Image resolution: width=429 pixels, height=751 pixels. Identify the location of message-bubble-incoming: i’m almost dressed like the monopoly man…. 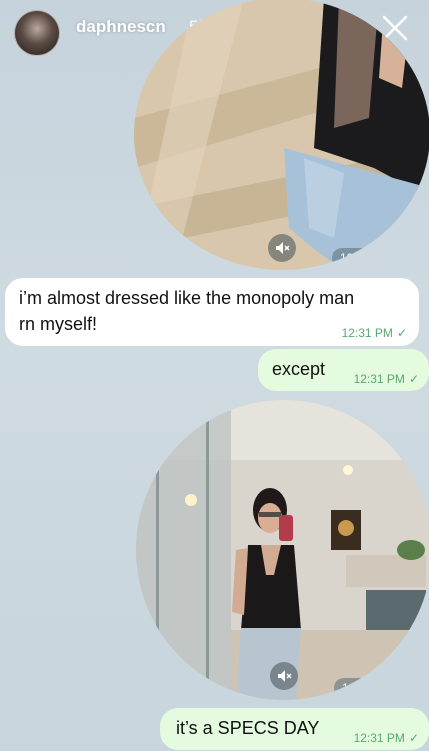
(212, 312).